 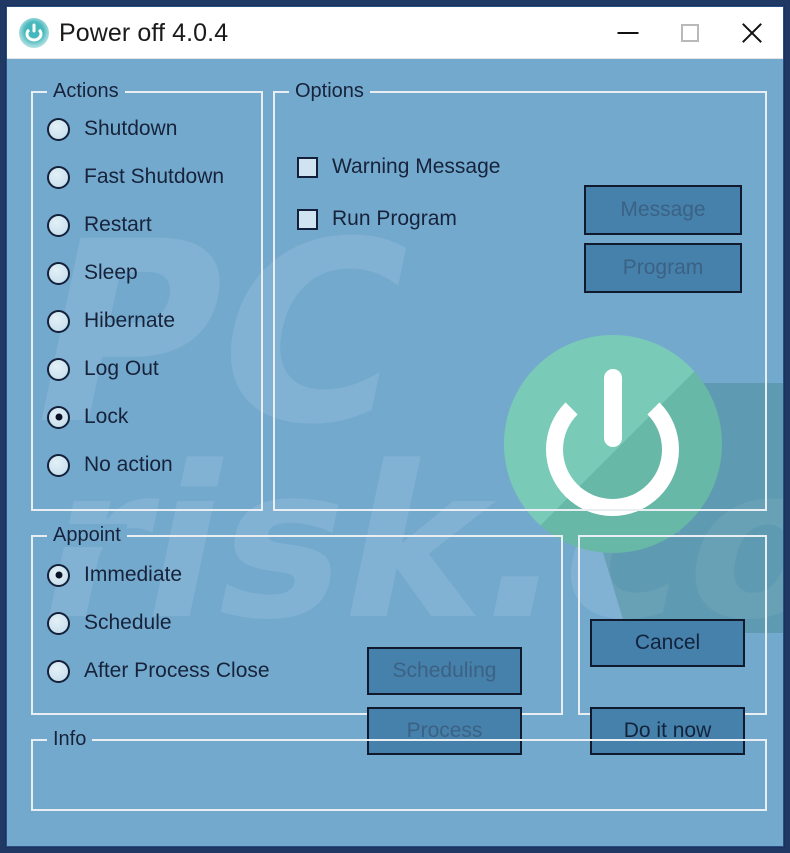 I want to click on radio-label: Hibernate, so click(x=130, y=320).